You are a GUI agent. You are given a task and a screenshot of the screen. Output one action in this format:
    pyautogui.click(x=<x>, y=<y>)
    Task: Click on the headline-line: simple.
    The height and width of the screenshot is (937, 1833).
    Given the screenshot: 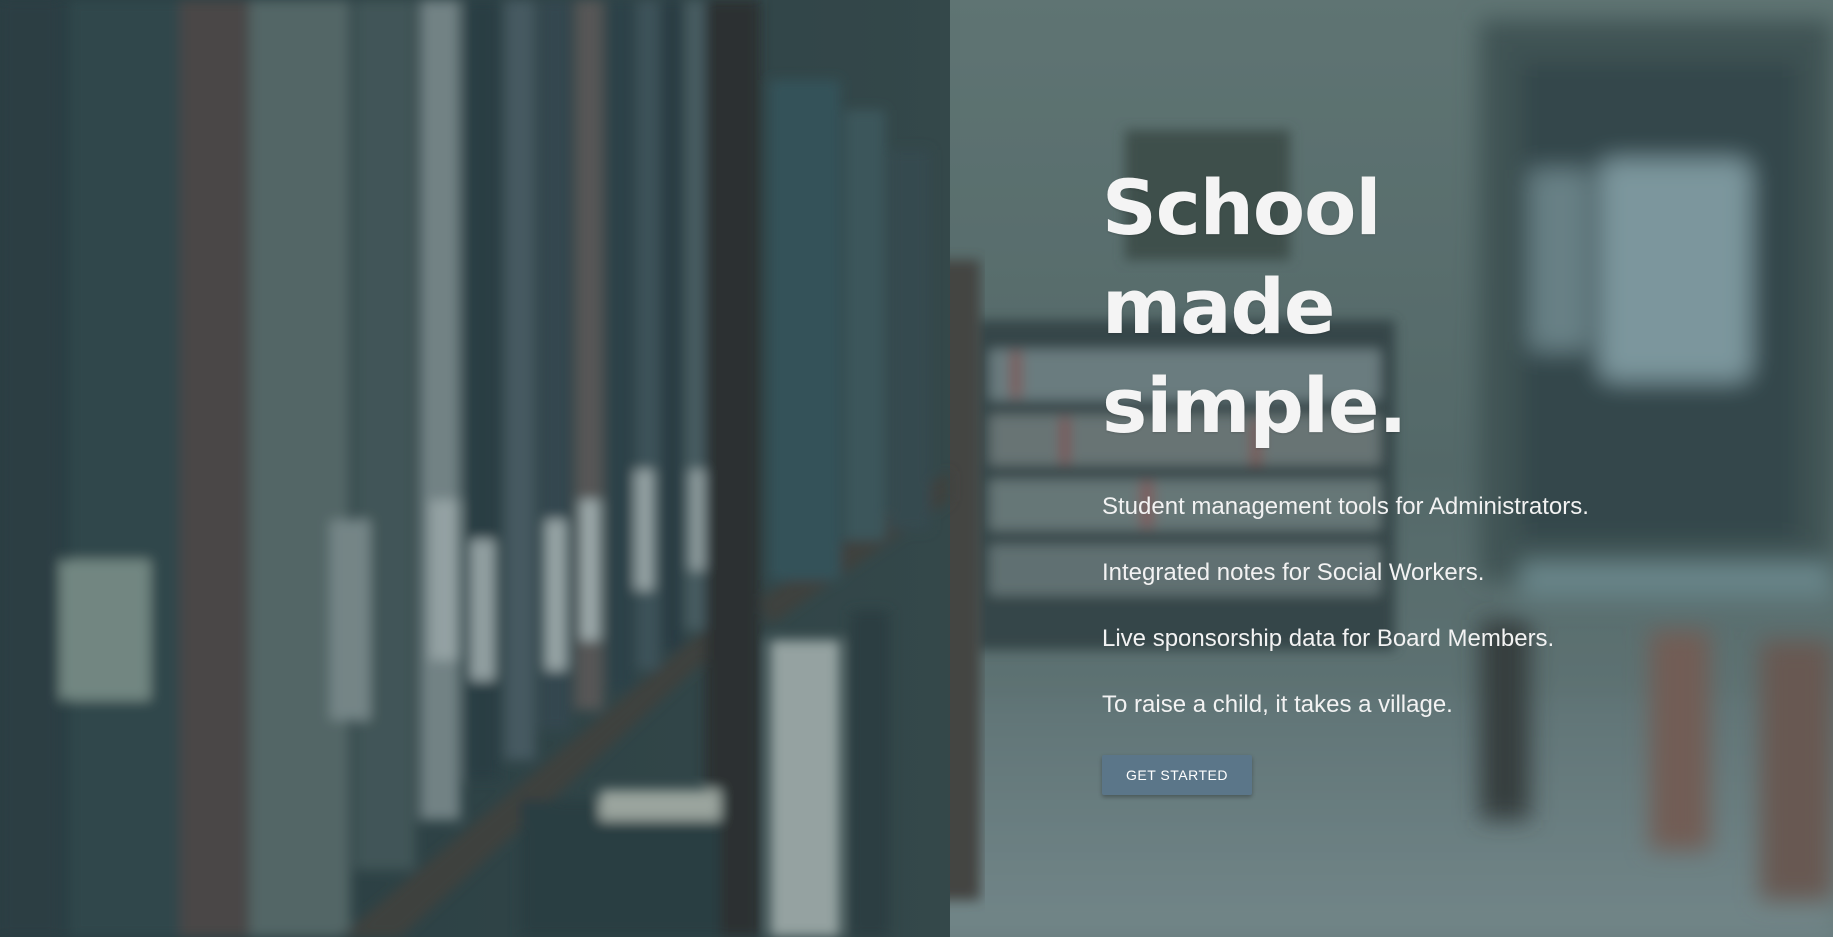 What is the action you would take?
    pyautogui.click(x=1254, y=405)
    